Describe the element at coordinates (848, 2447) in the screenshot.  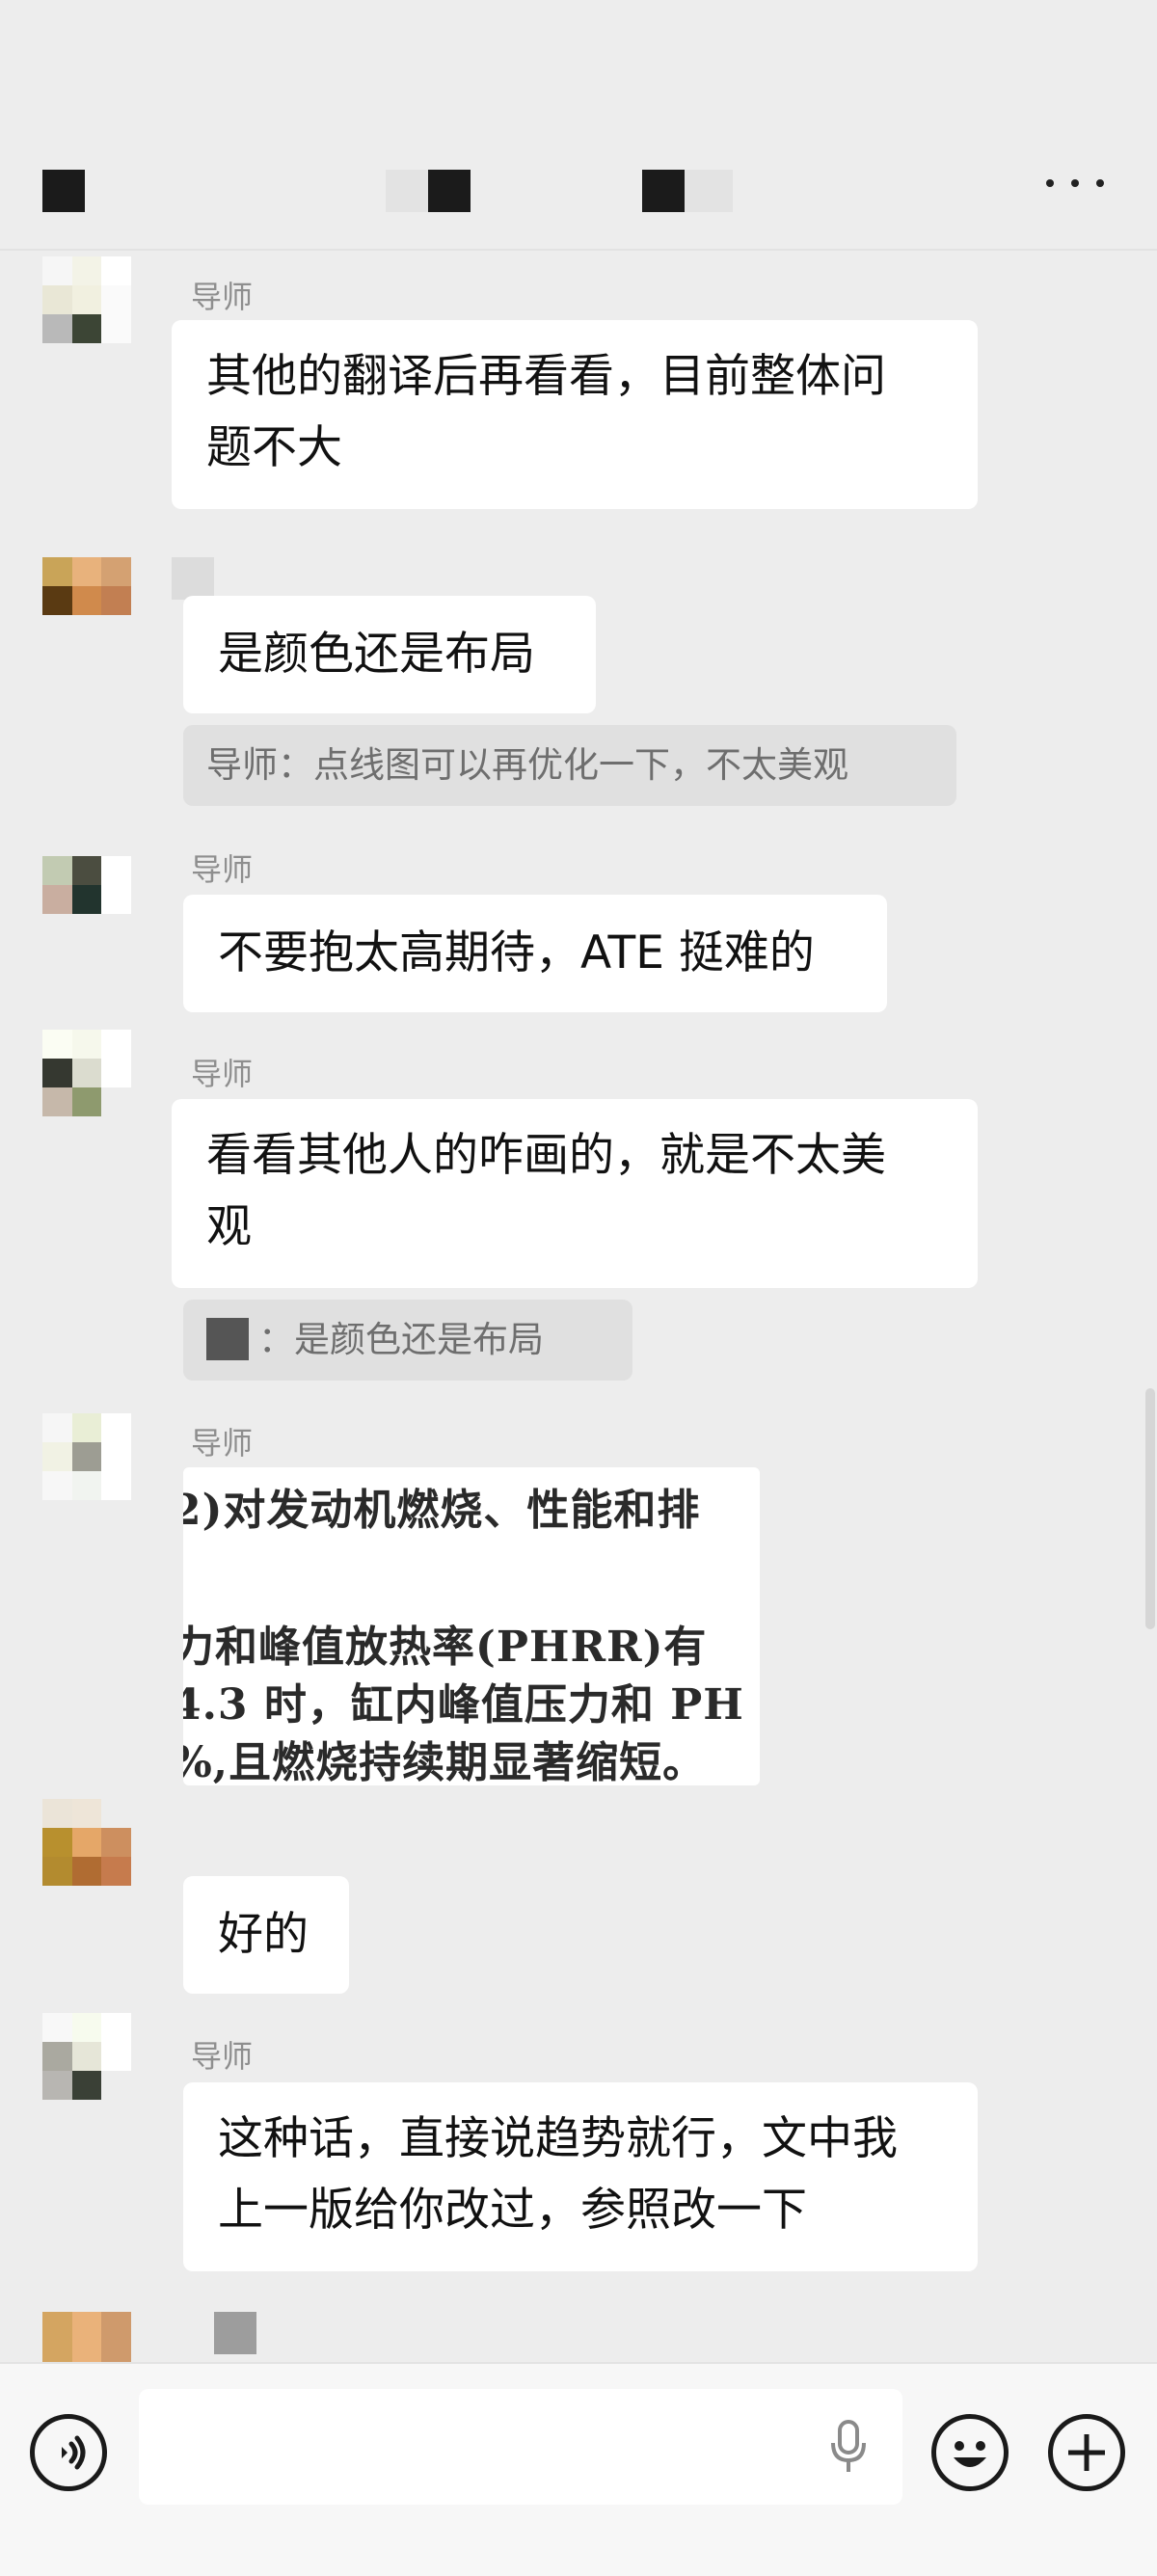
I see `mic-icon` at that location.